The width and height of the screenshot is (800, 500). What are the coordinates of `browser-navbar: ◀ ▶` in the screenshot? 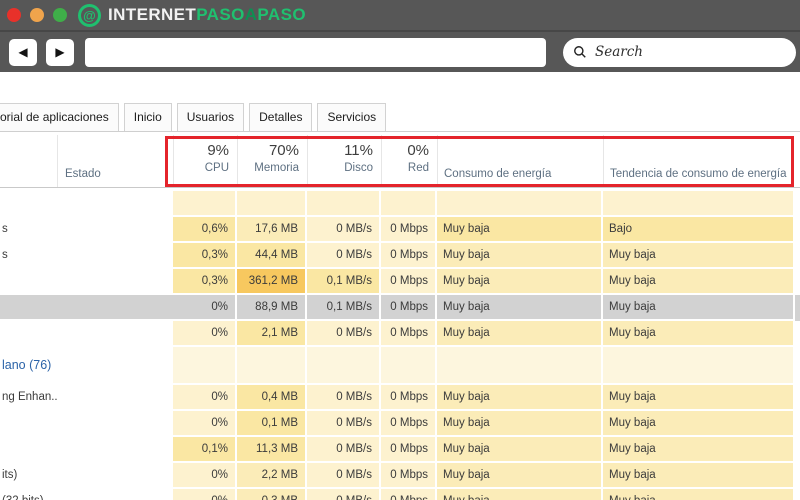 It's located at (400, 51).